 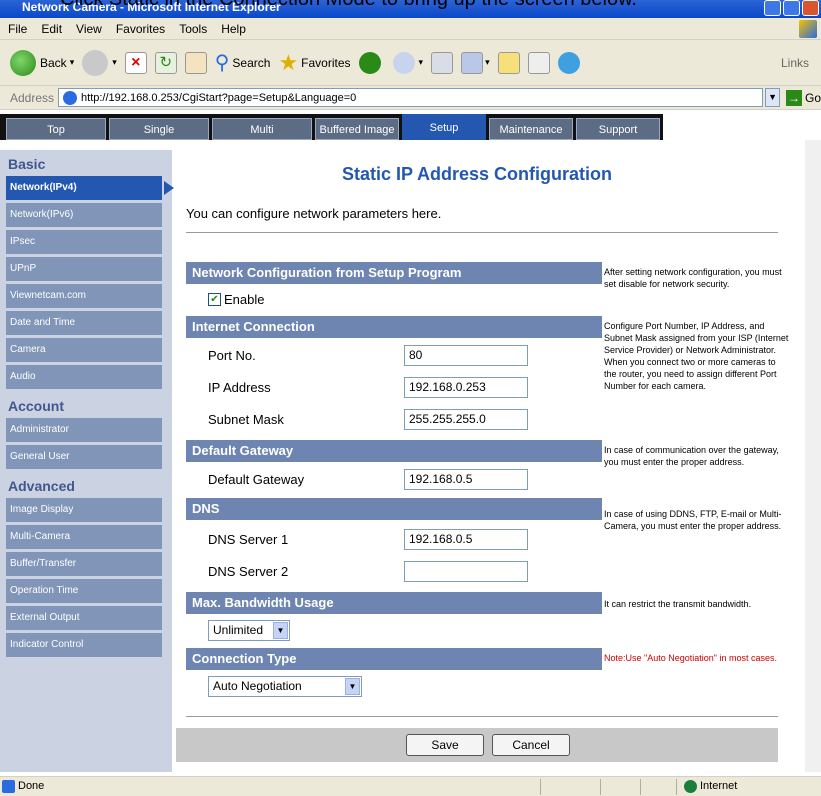 What do you see at coordinates (84, 215) in the screenshot?
I see `sidebar-item-network-ipv6: Network(IPv6)` at bounding box center [84, 215].